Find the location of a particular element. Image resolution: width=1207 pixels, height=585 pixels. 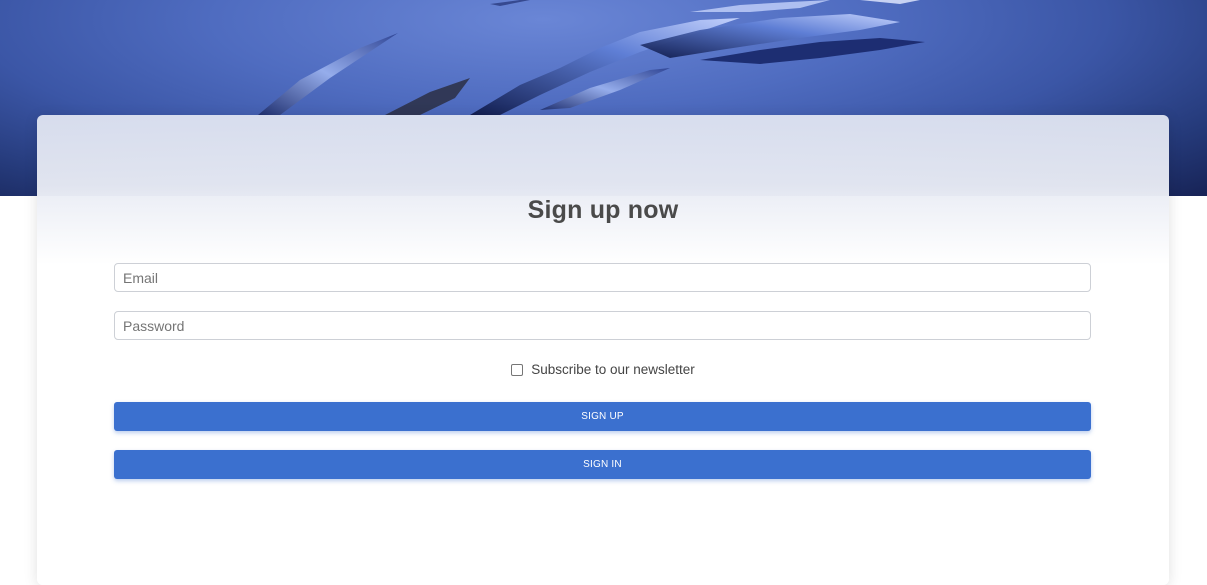

sign-up-button: SIGN UP is located at coordinates (602, 416).